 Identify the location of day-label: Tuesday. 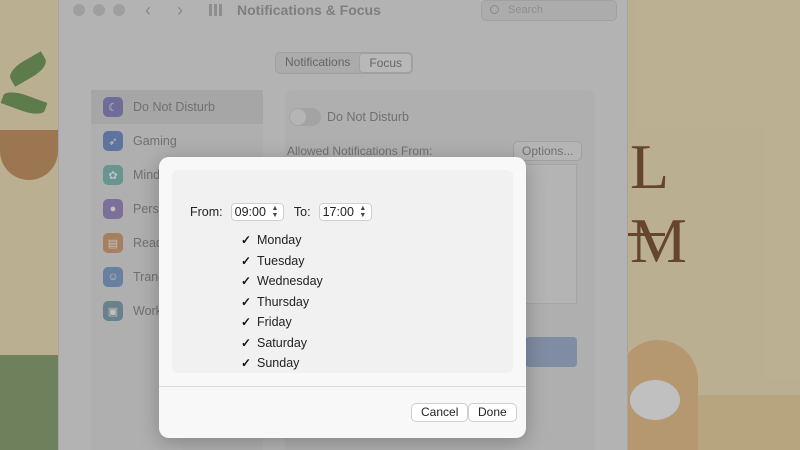
(281, 260).